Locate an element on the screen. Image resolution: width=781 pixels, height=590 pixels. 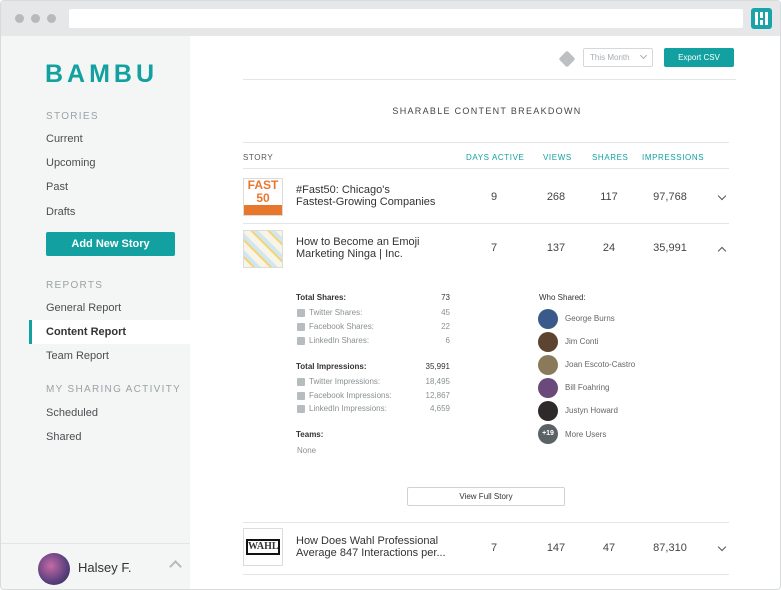
reports-heading: REPORTS is located at coordinates (75, 285).